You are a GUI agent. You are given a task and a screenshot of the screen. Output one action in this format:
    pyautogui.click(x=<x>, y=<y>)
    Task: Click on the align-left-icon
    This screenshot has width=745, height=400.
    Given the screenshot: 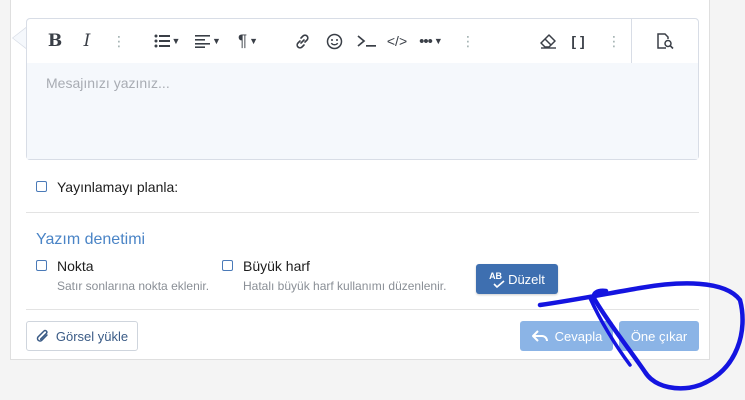 What is the action you would take?
    pyautogui.click(x=203, y=41)
    